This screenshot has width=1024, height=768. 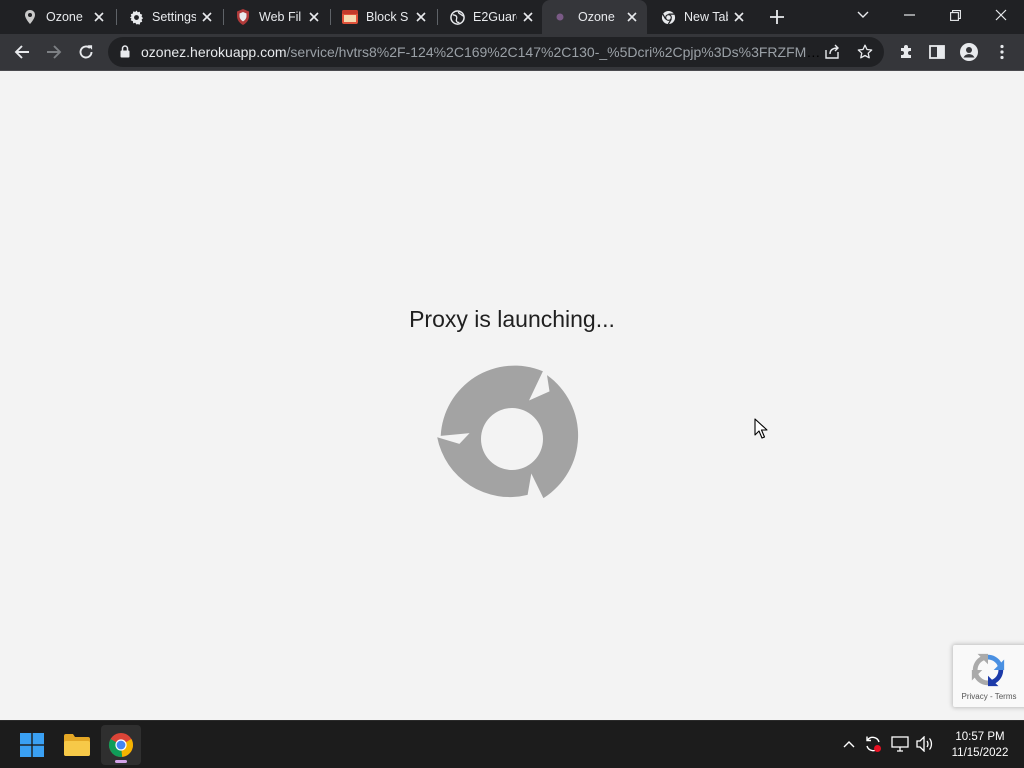 I want to click on profile-icon, so click(x=969, y=52).